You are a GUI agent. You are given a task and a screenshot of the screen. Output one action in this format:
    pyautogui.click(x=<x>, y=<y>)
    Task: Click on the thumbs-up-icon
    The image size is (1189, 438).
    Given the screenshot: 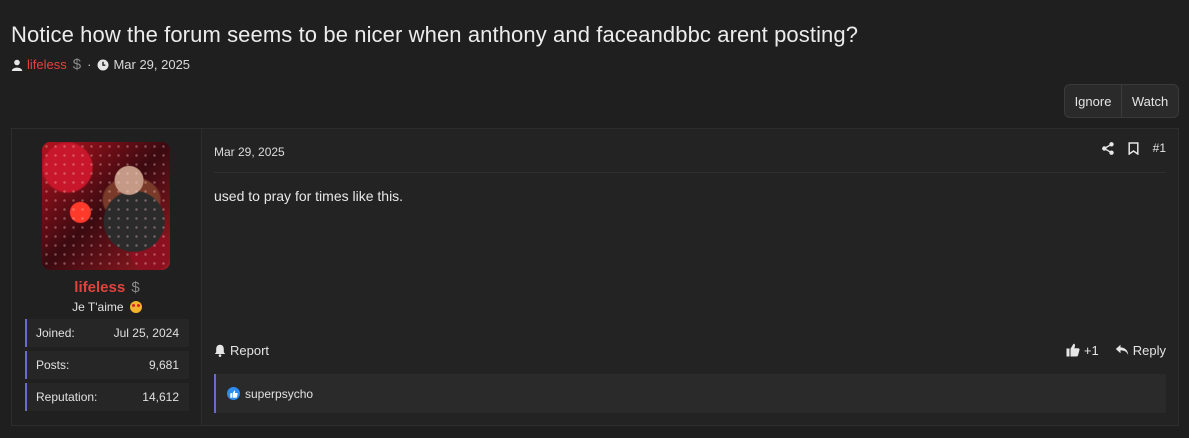 What is the action you would take?
    pyautogui.click(x=1073, y=350)
    